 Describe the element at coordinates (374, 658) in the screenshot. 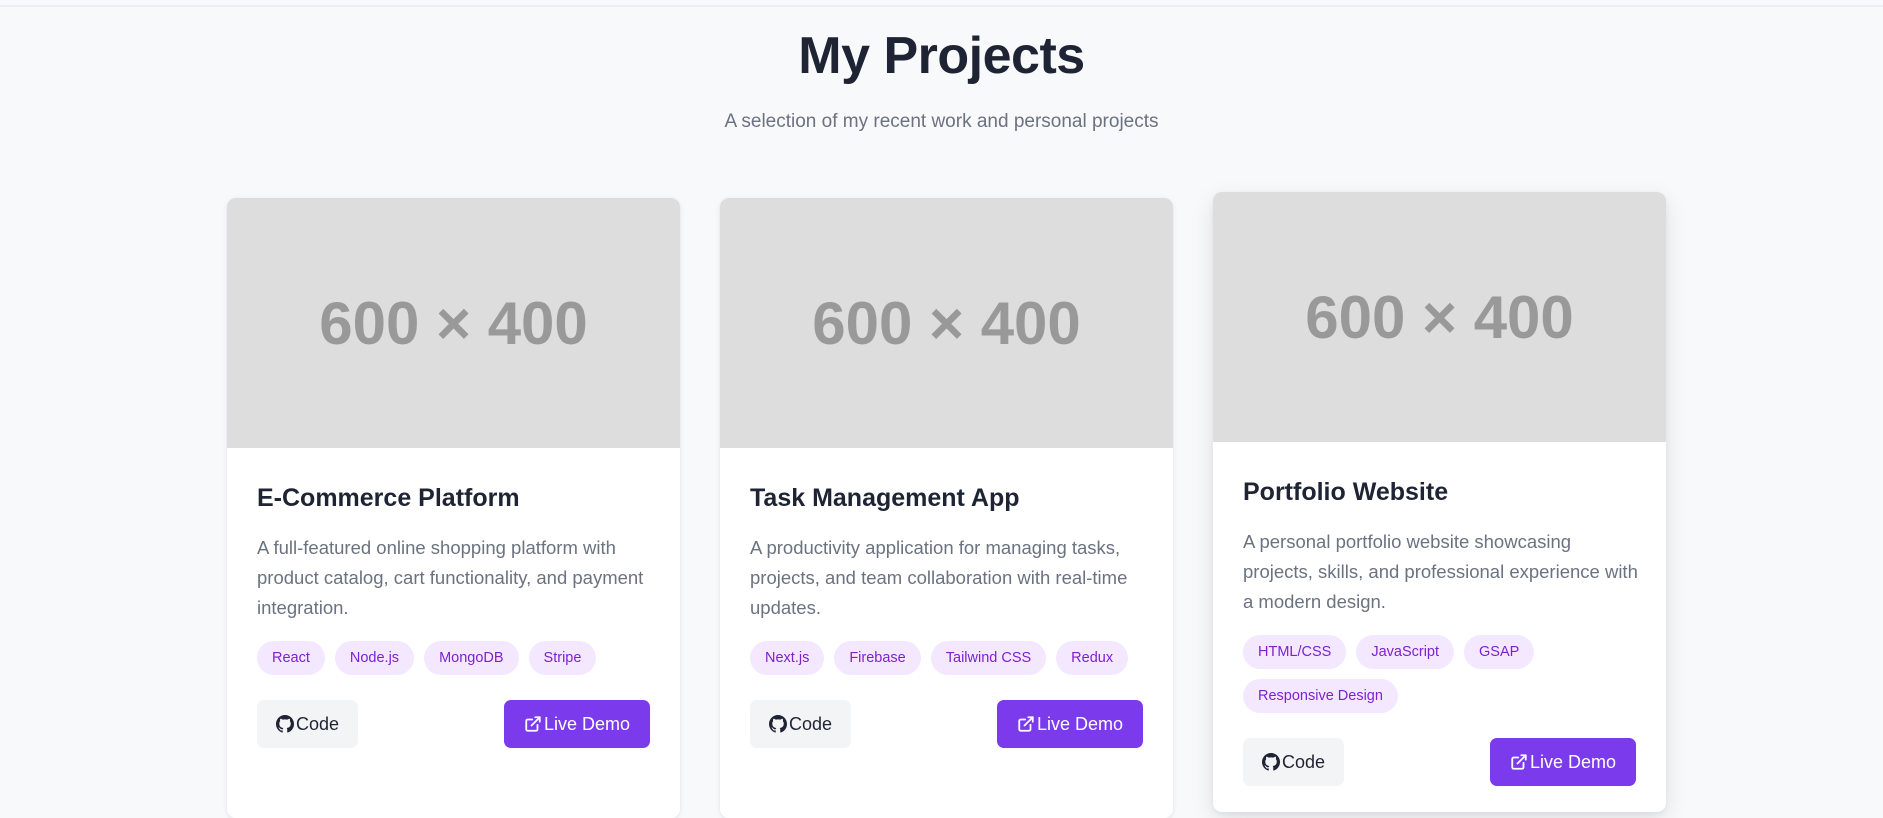

I see `tech-tag: Node.js` at that location.